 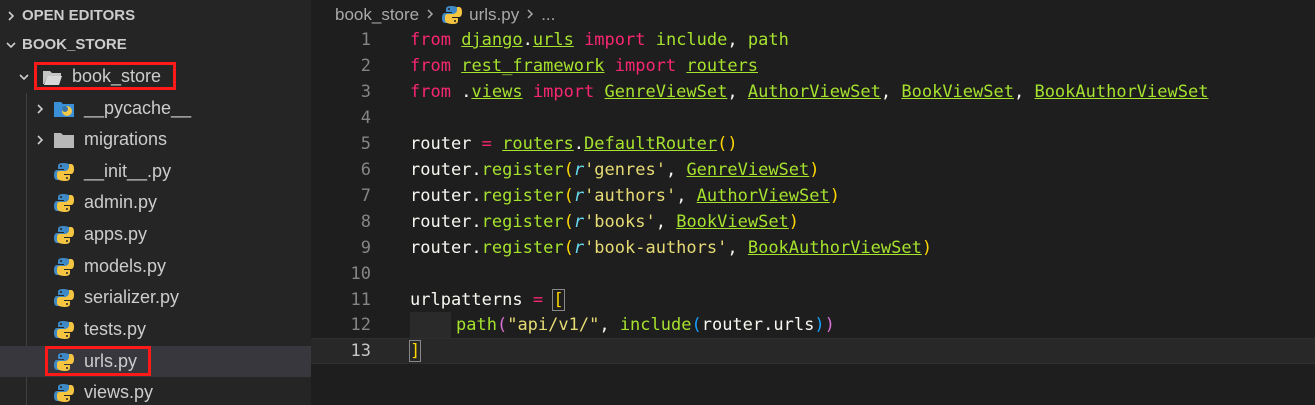 What do you see at coordinates (813, 222) in the screenshot?
I see `code-line: 8 router.register(r'books', BookViewSet)` at bounding box center [813, 222].